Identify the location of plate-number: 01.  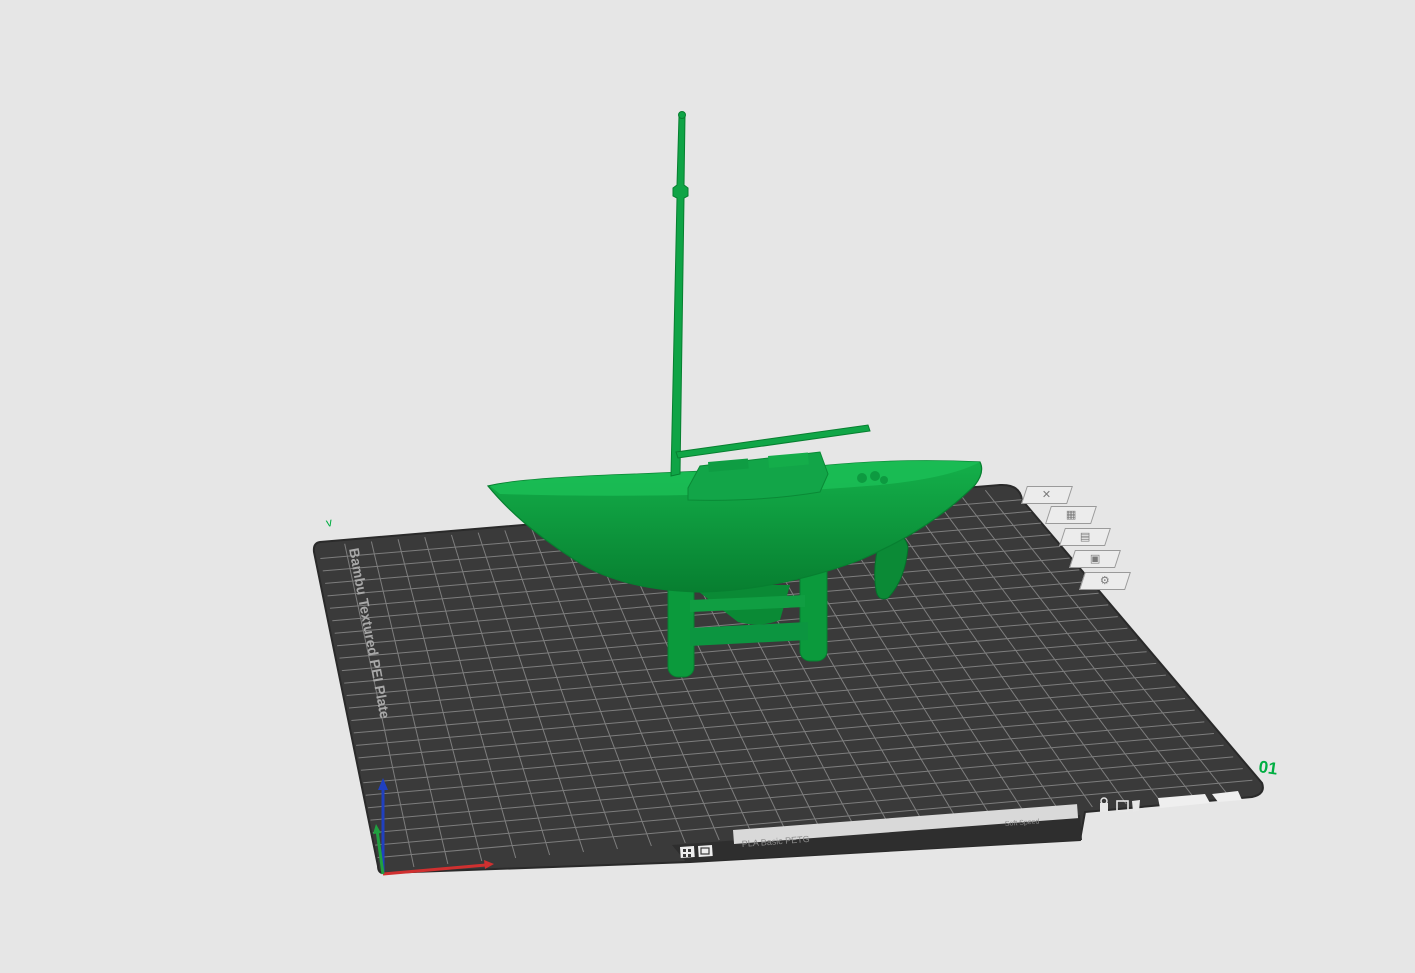
(1267, 767).